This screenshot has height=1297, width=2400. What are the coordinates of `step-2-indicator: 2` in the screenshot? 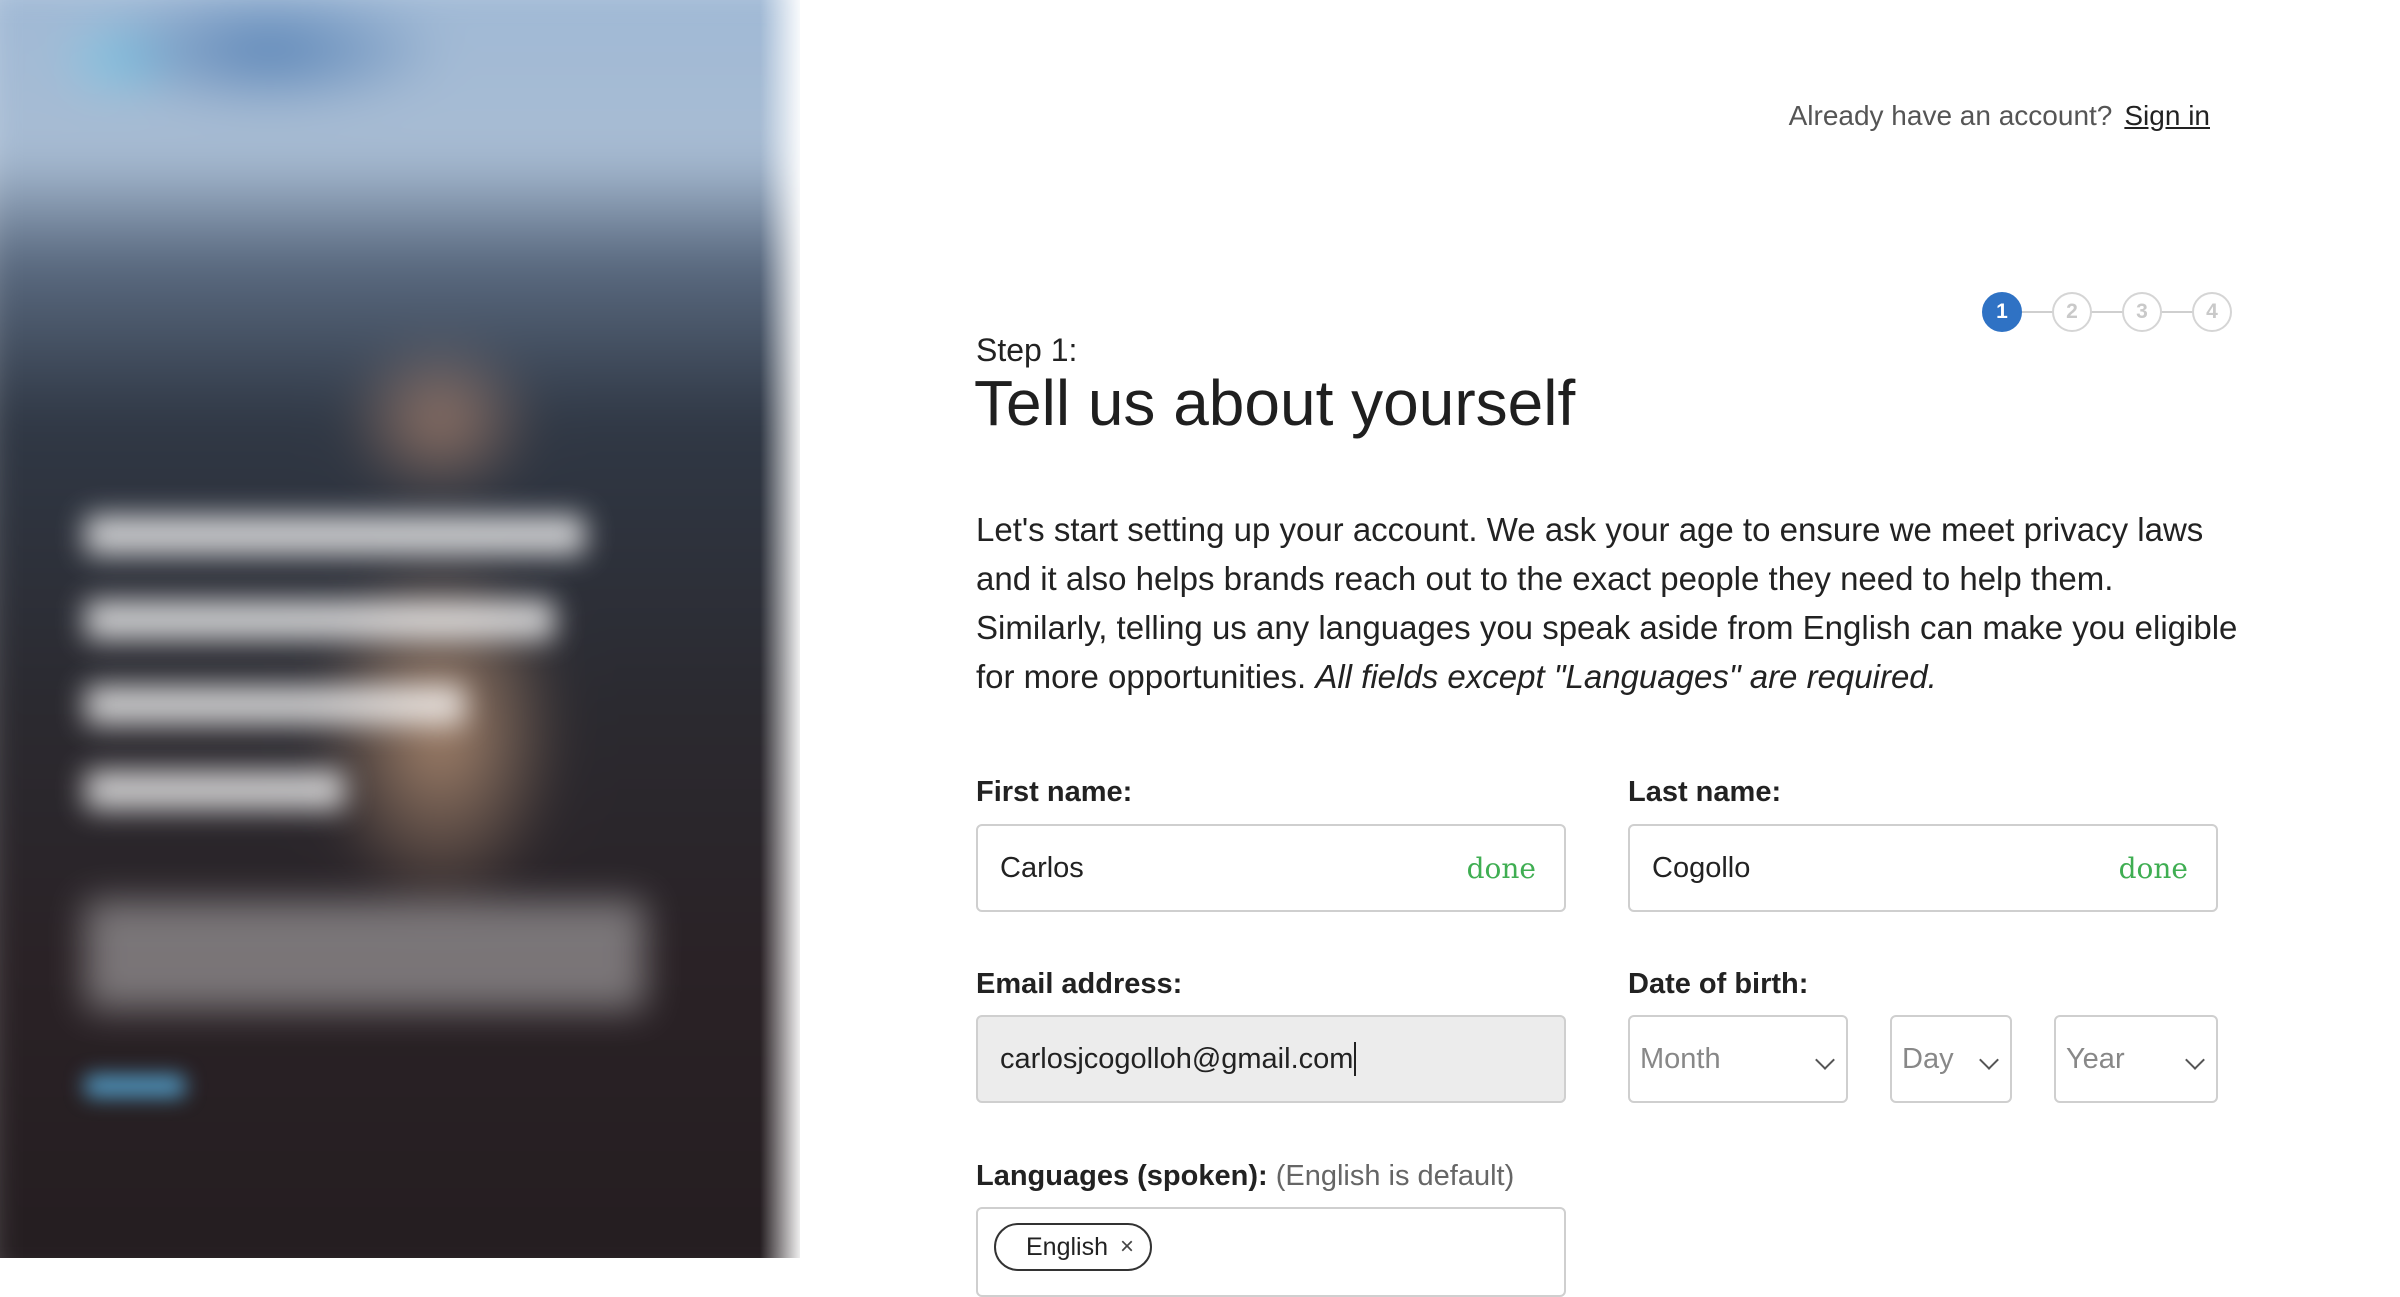 It's located at (2072, 312).